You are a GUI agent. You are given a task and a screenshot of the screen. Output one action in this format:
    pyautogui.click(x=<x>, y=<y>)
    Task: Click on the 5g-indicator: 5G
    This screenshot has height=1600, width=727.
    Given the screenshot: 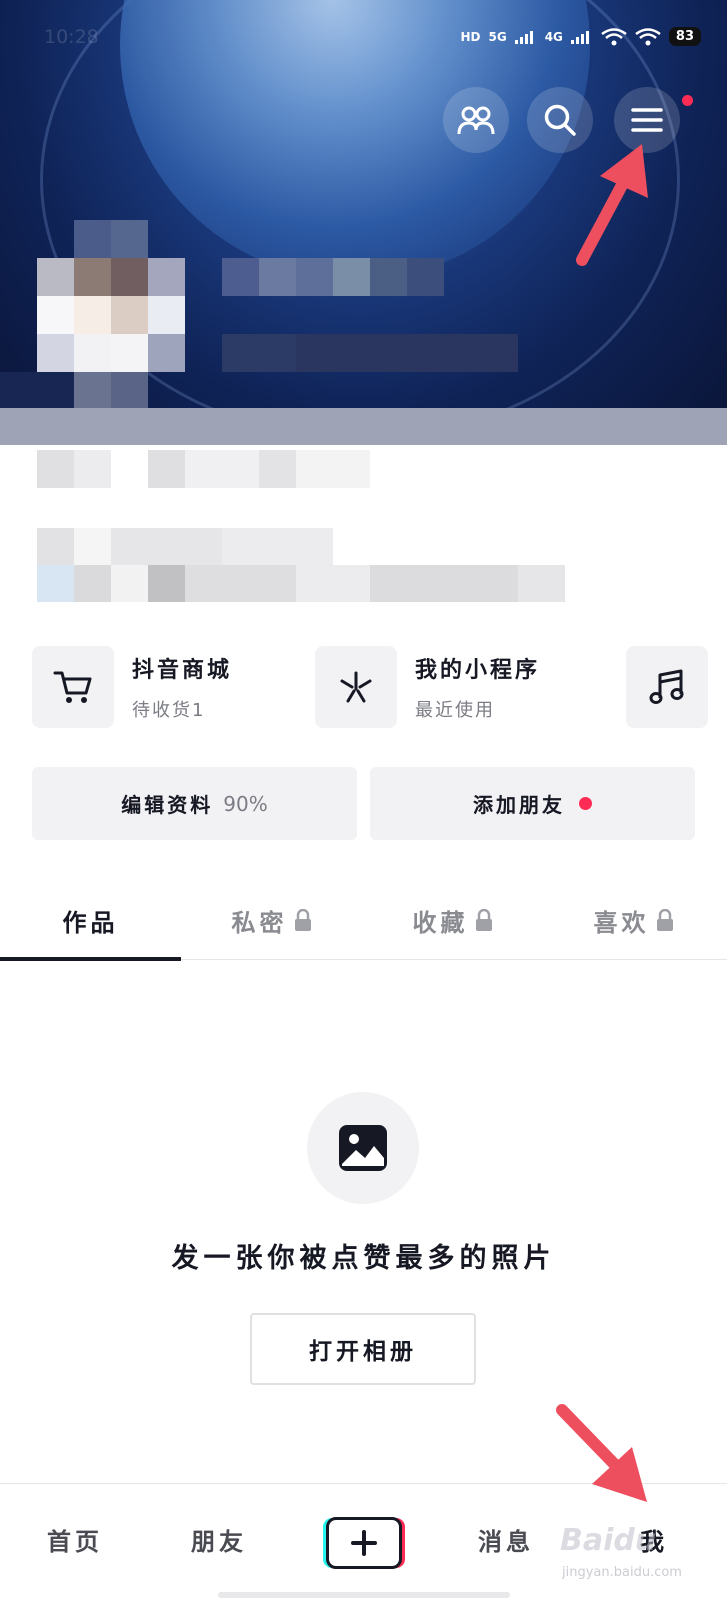 What is the action you would take?
    pyautogui.click(x=497, y=36)
    